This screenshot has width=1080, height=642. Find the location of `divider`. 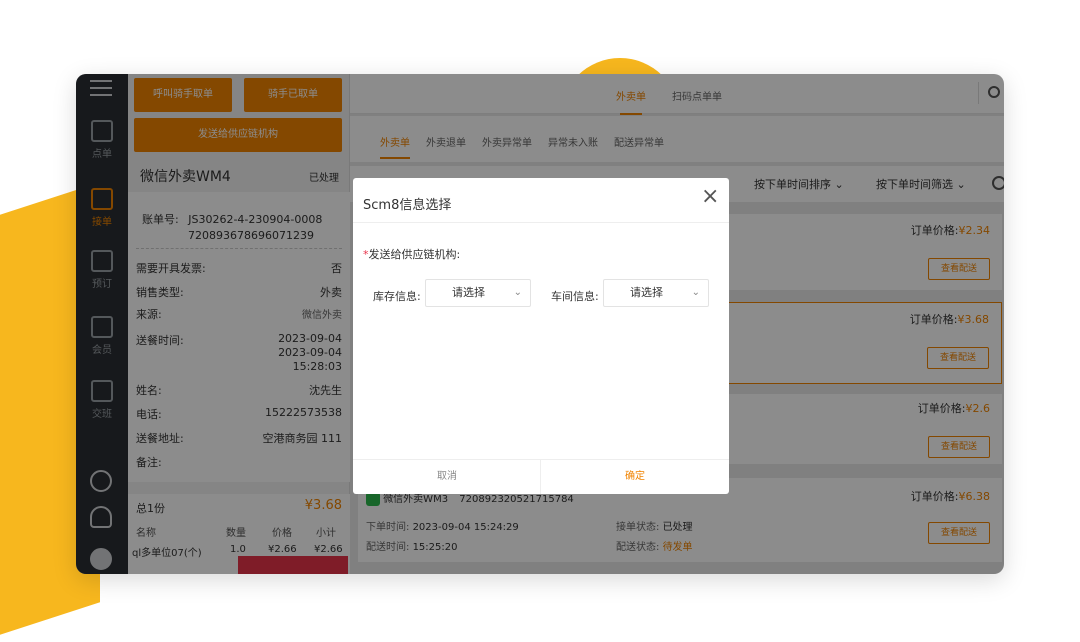

divider is located at coordinates (541, 222).